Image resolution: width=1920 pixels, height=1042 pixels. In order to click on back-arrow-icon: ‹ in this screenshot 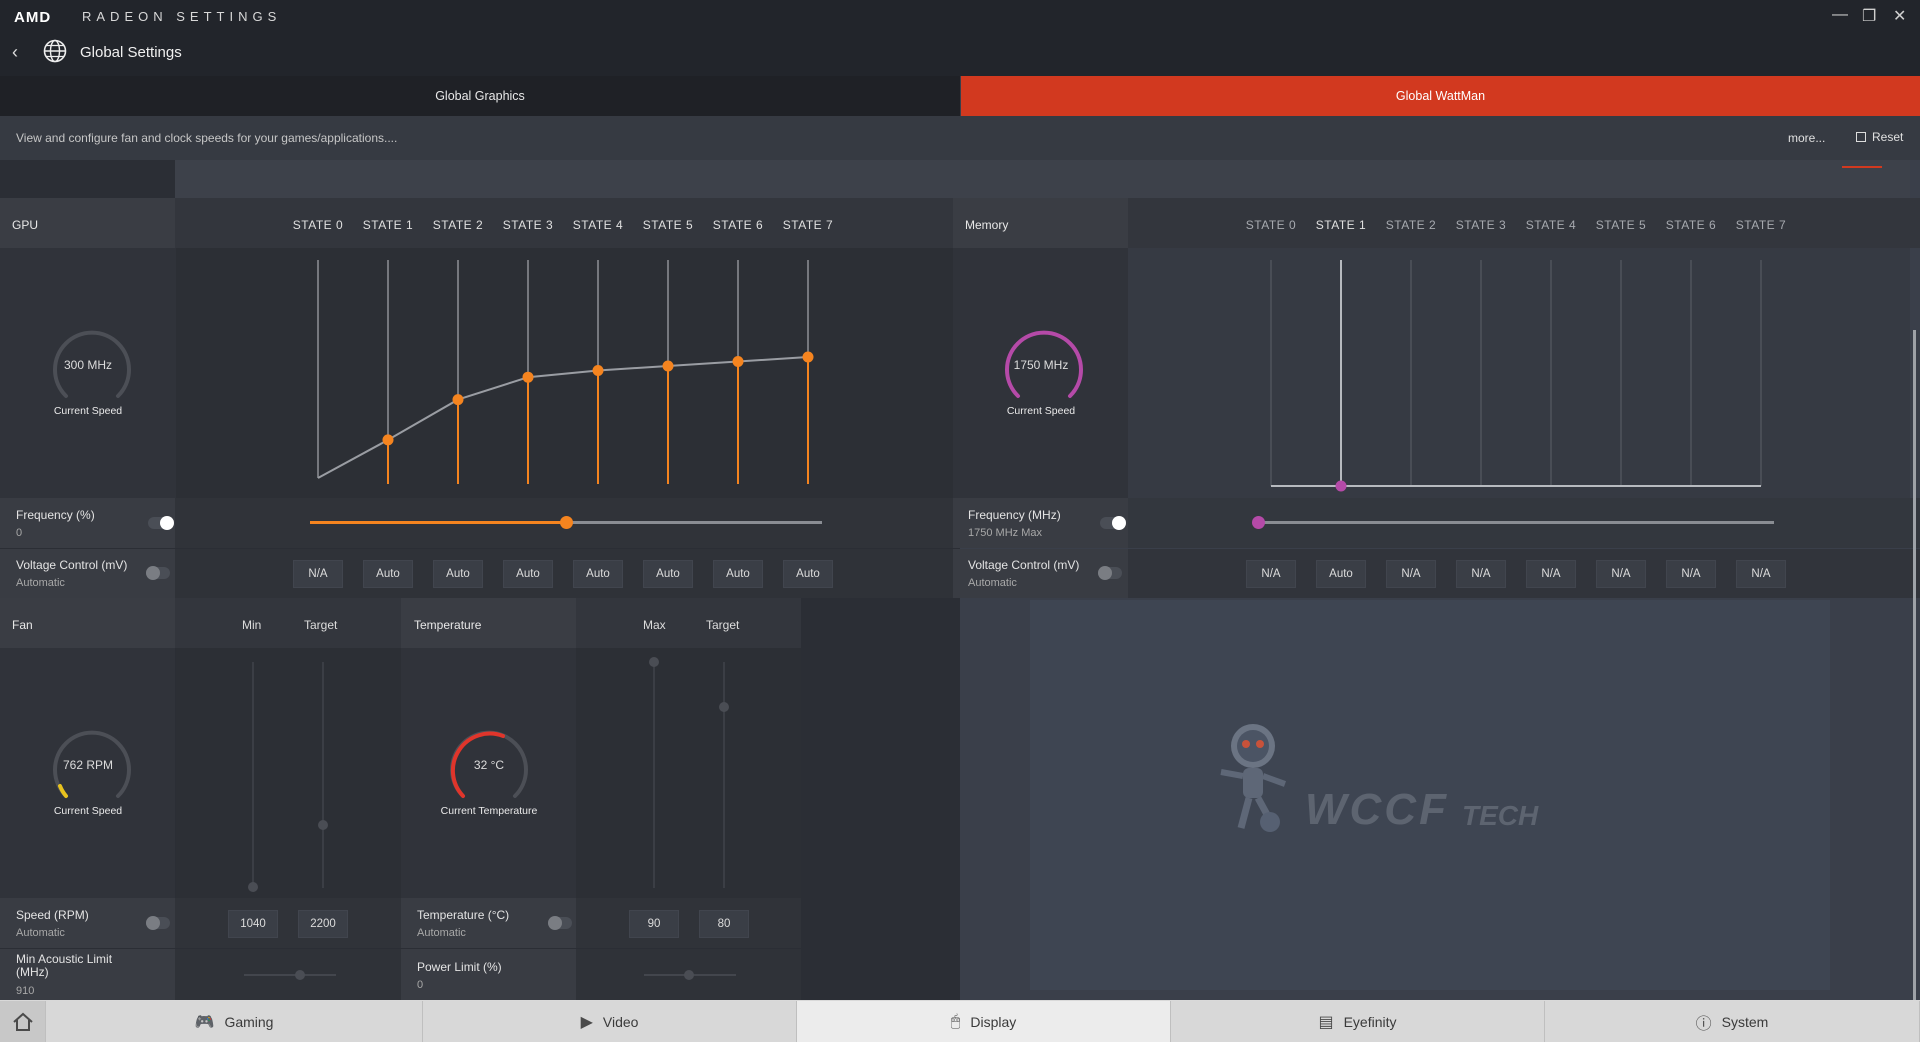, I will do `click(15, 52)`.